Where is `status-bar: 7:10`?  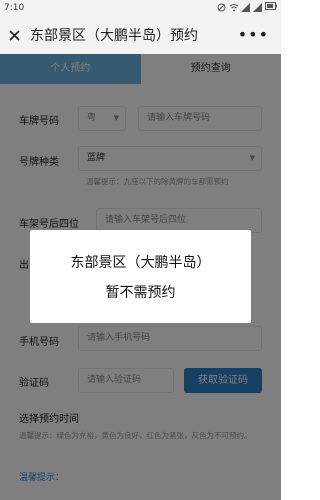
status-bar: 7:10 is located at coordinates (140, 8).